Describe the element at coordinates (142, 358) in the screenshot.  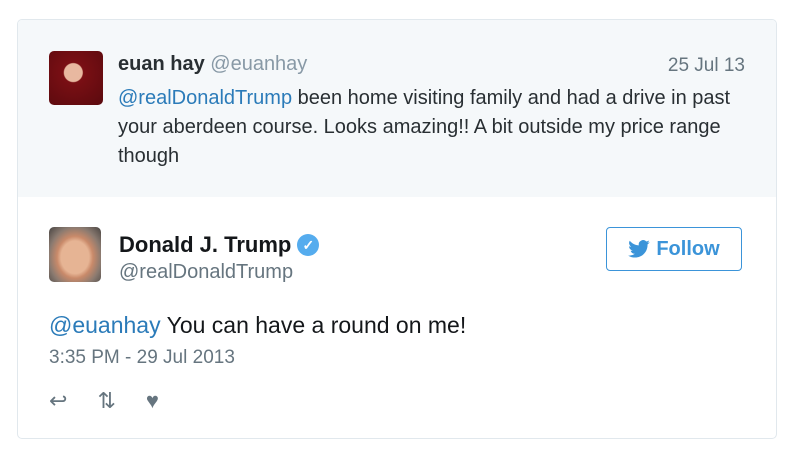
I see `tweet-timestamp: 3:35 PM - 29 Jul 2013` at that location.